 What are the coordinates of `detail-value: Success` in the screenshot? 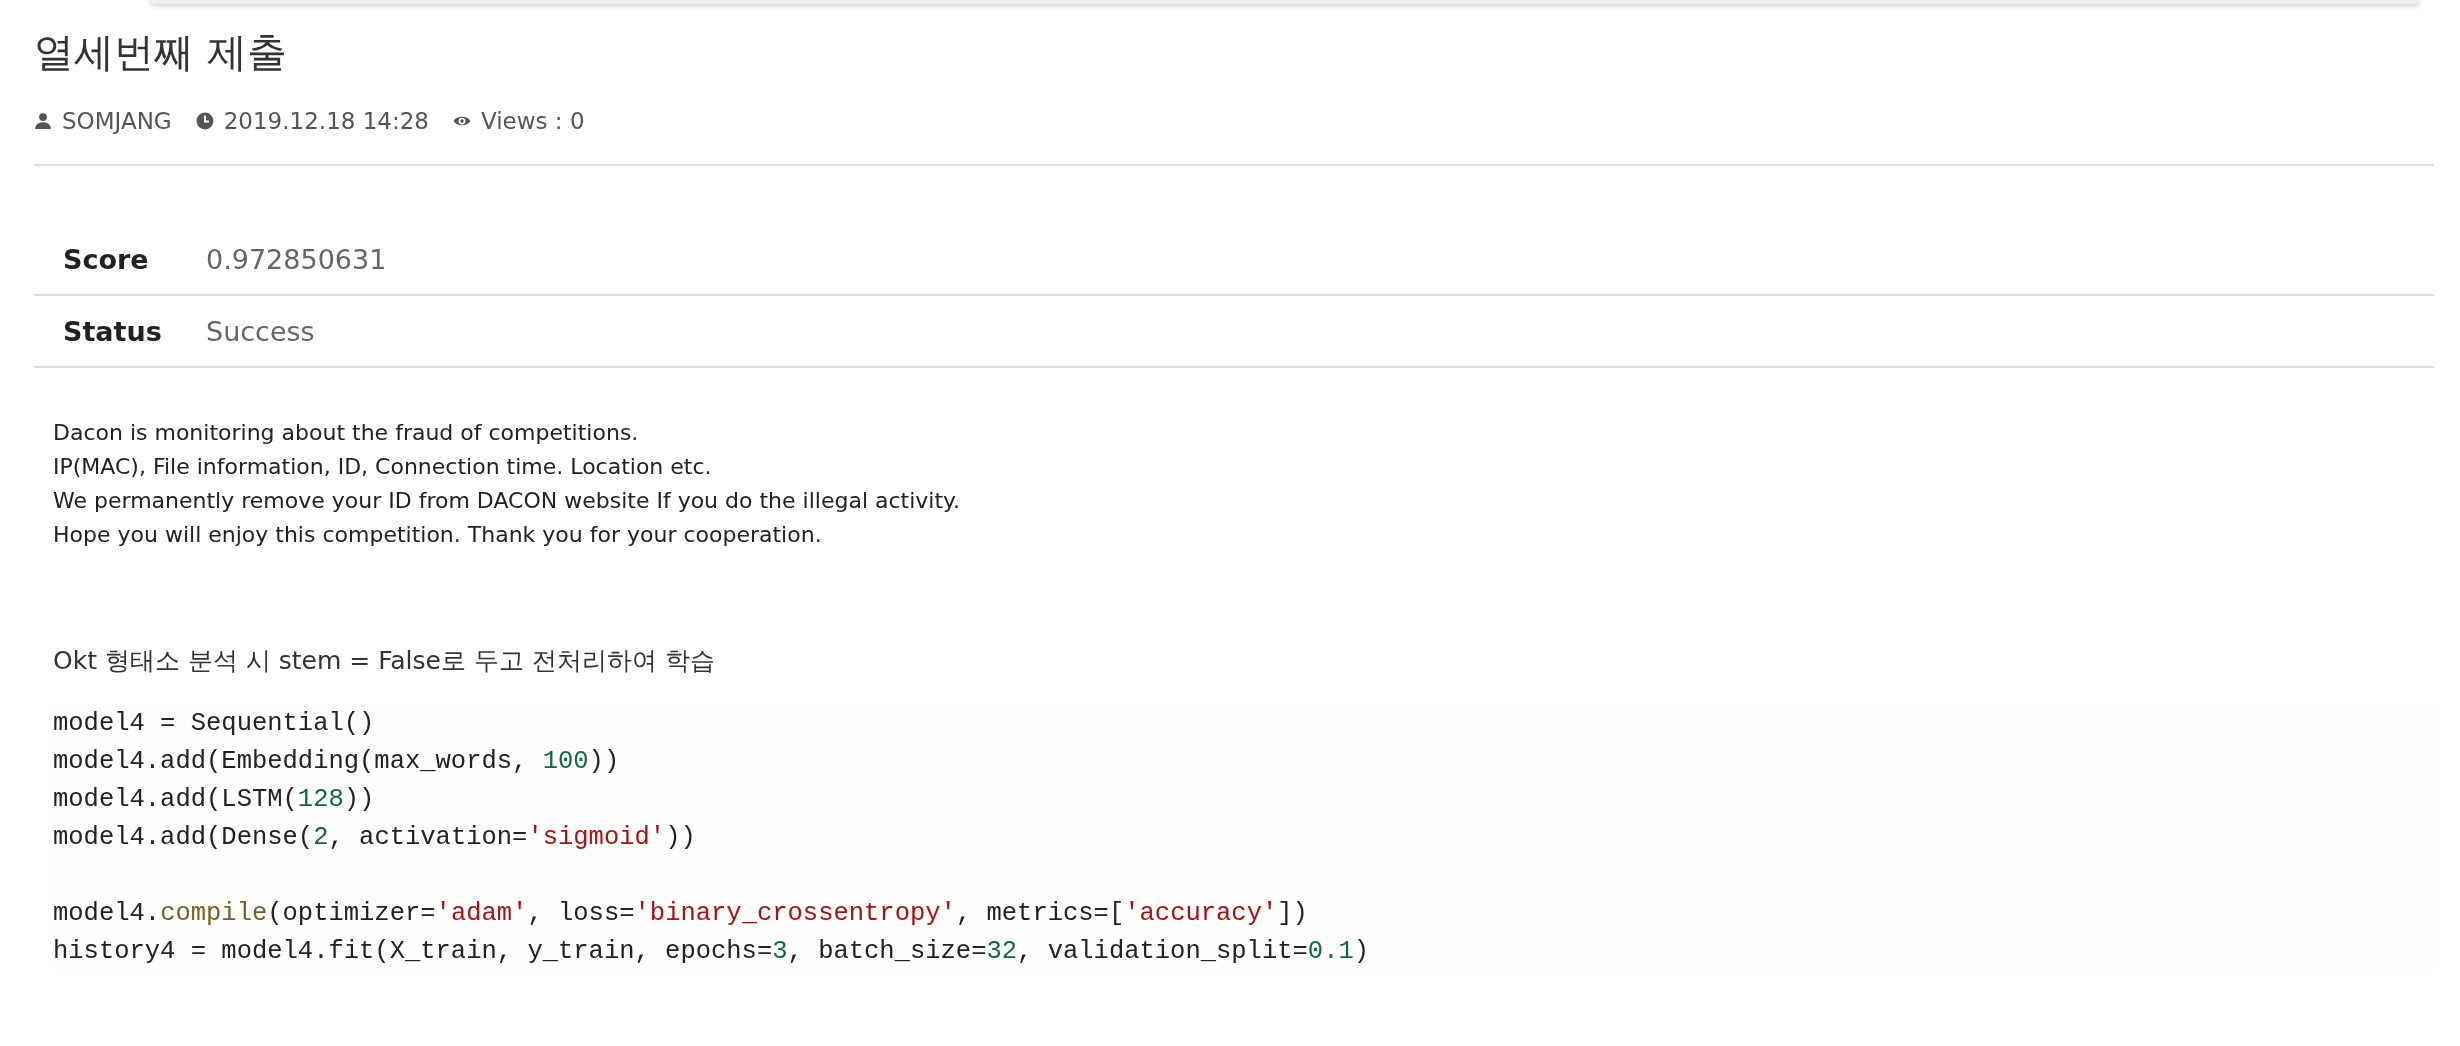 It's located at (260, 331).